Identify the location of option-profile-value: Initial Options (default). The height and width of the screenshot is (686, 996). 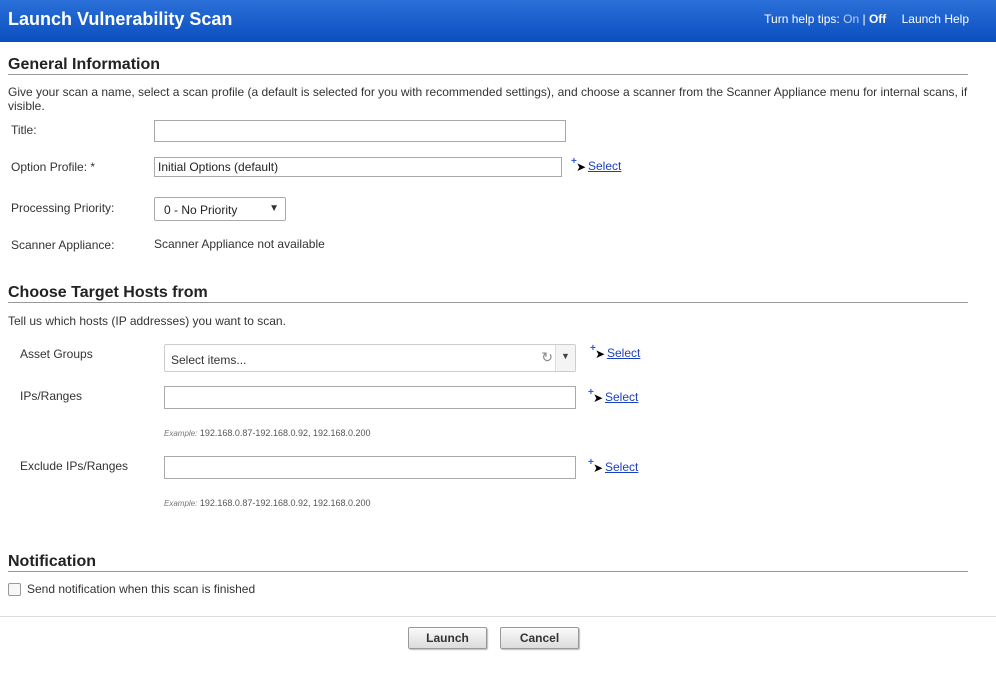
(218, 167).